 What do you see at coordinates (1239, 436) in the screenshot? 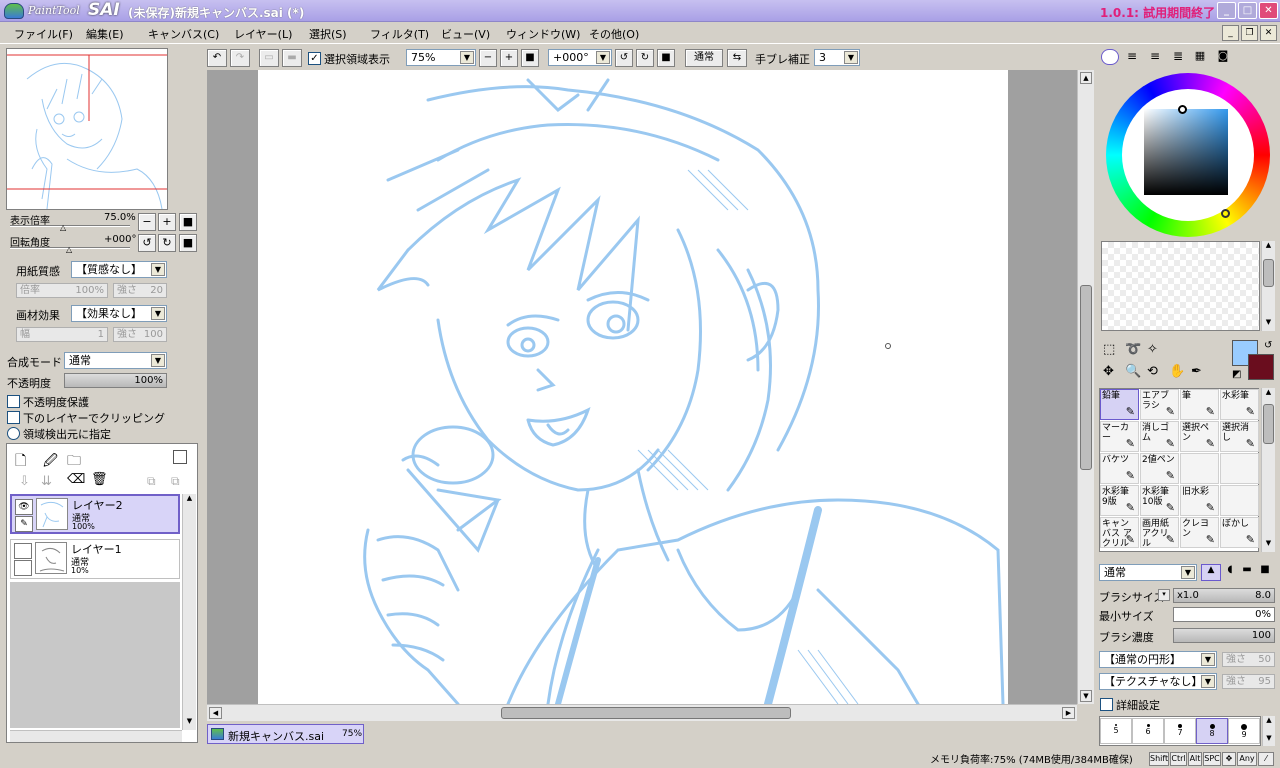
I see `tool-cell: 選択消し ✎` at bounding box center [1239, 436].